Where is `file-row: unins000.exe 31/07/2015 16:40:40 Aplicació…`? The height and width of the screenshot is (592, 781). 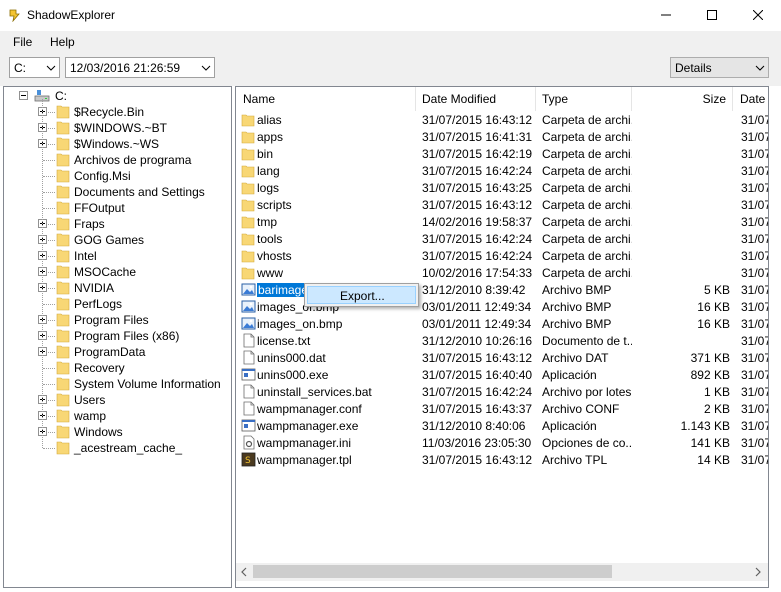 file-row: unins000.exe 31/07/2015 16:40:40 Aplicació… is located at coordinates (502, 374).